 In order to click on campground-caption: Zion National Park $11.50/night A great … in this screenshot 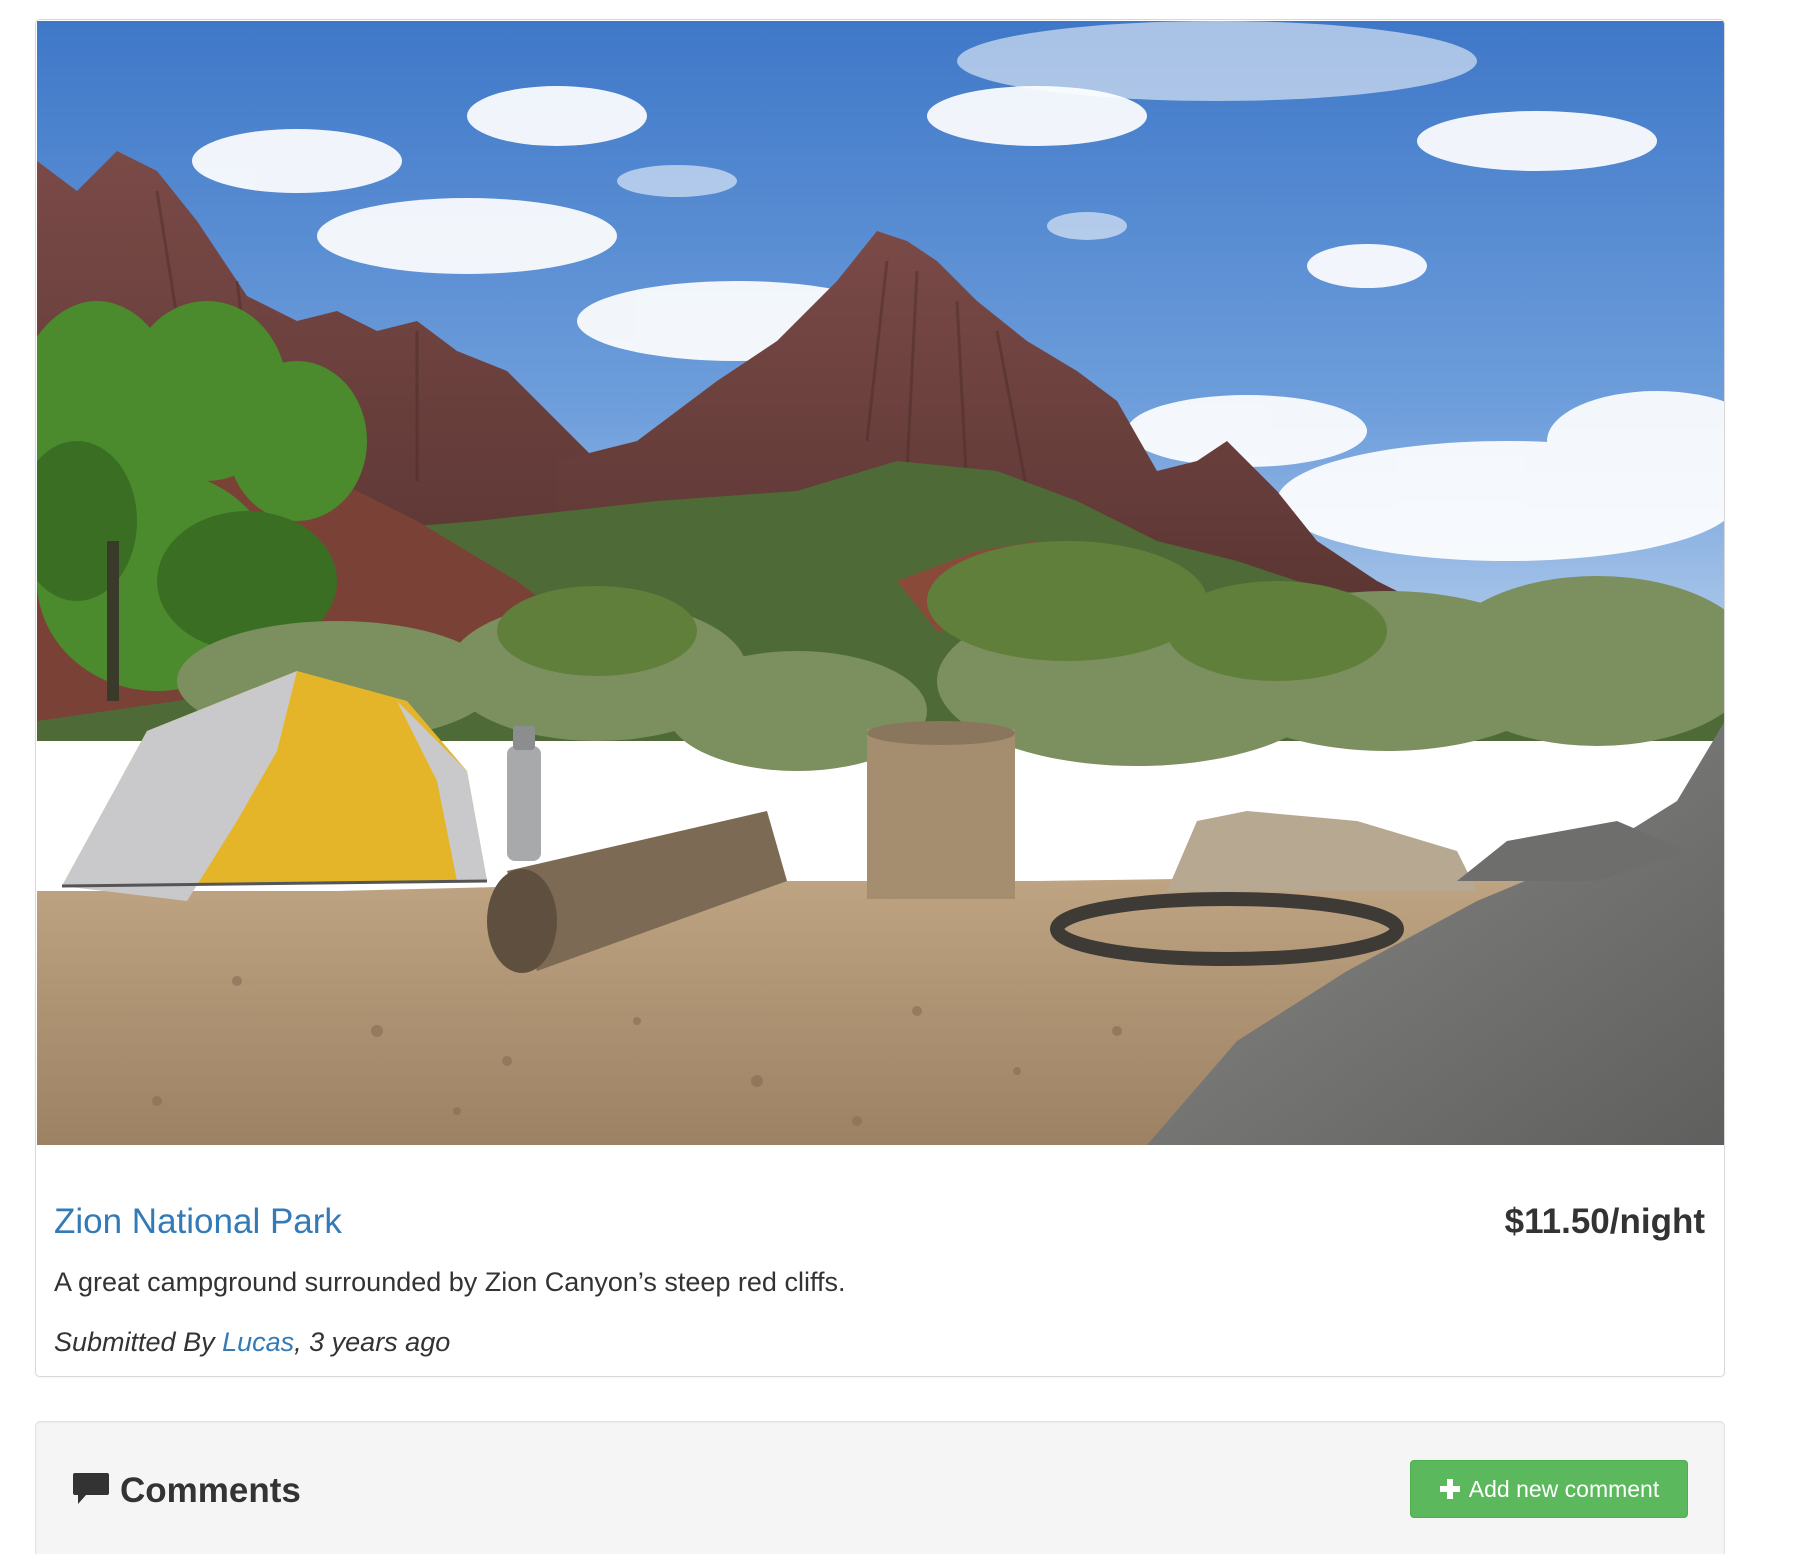, I will do `click(880, 1275)`.